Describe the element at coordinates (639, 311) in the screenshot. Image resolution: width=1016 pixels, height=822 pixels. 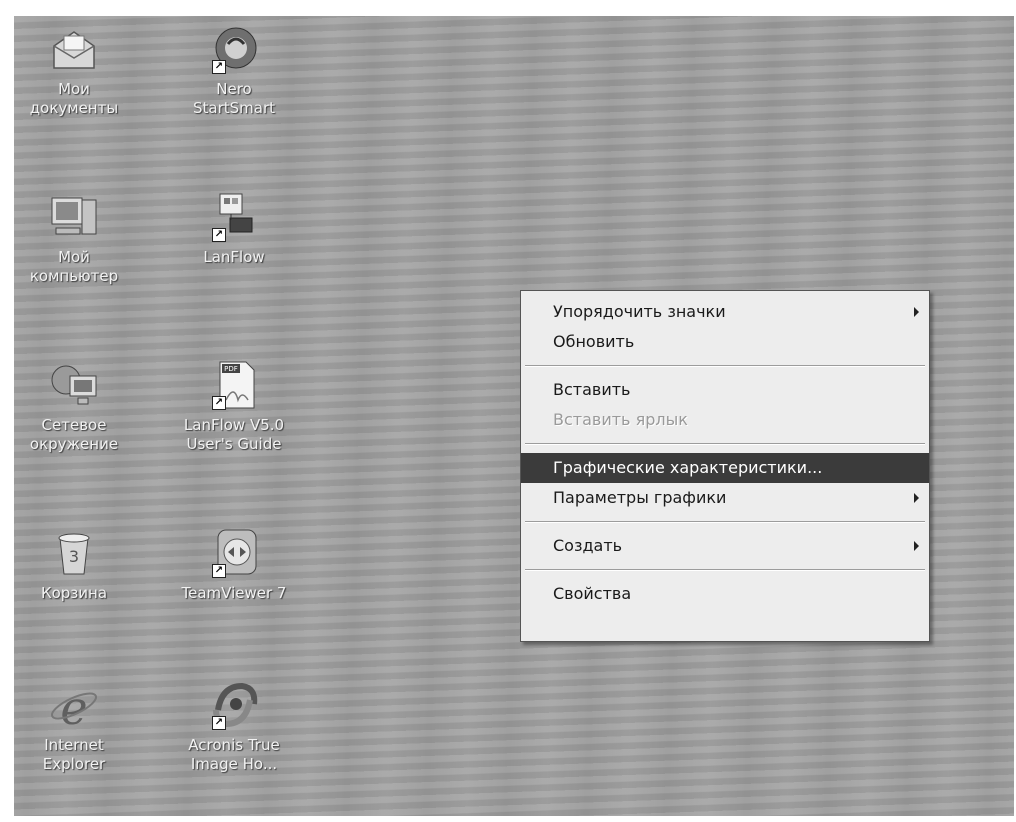
I see `menu-item-label: Упорядочить значки` at that location.